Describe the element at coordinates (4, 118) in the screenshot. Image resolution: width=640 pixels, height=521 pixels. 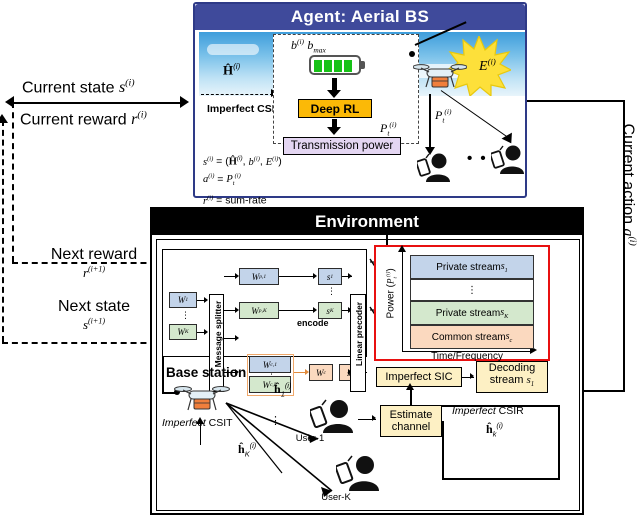
I see `next-state-up-arrow-head` at that location.